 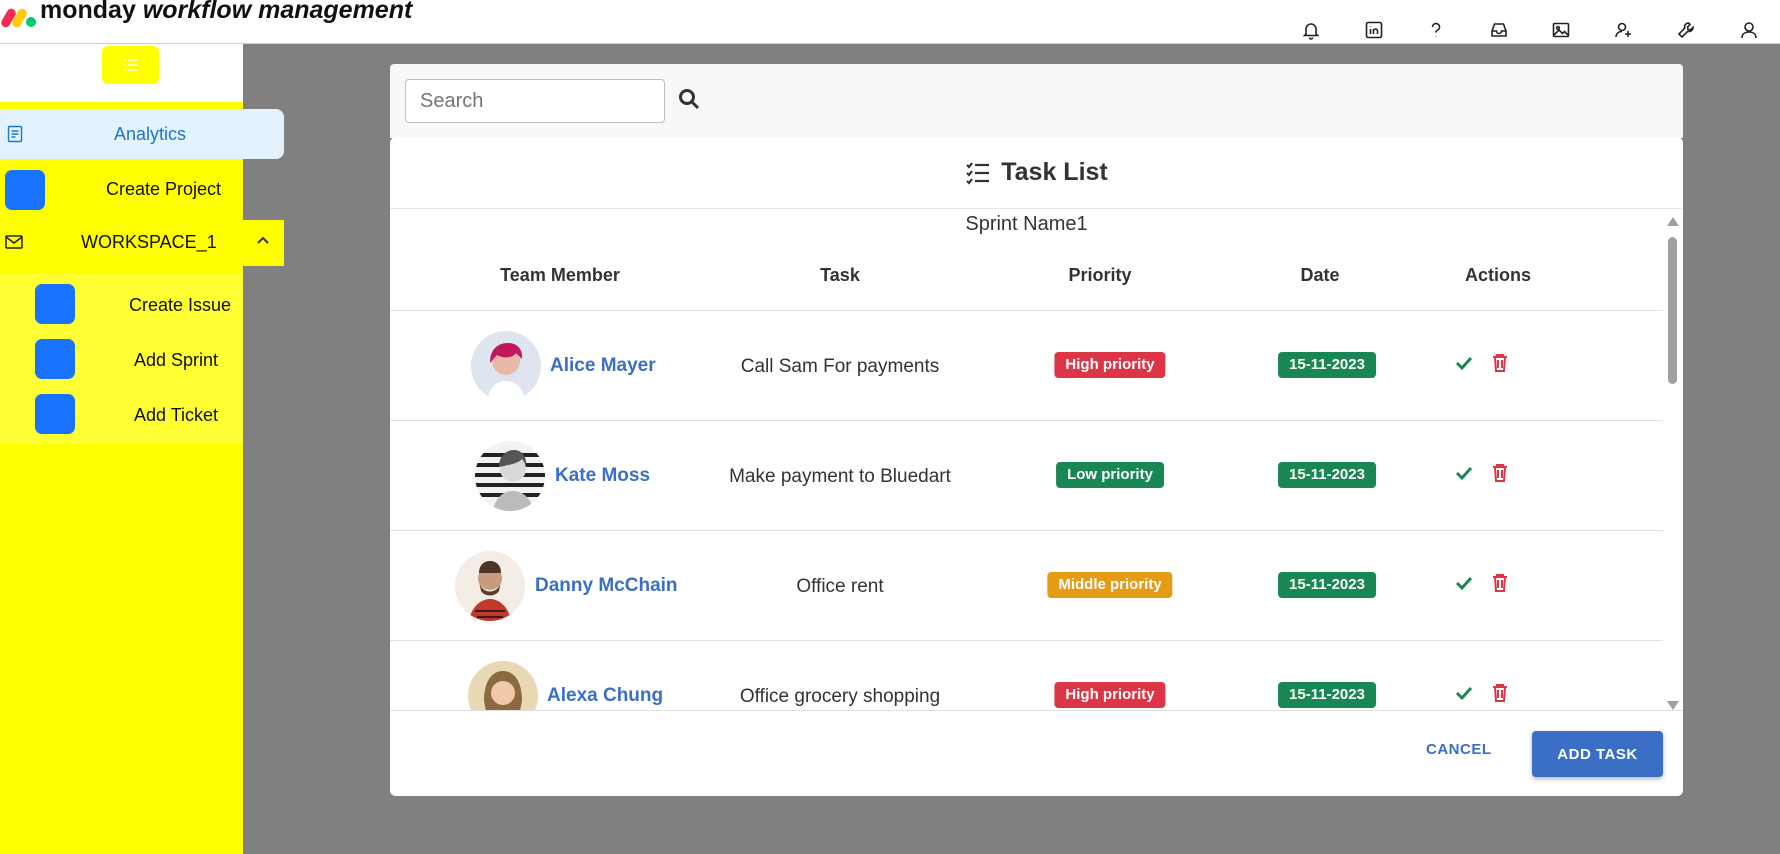 What do you see at coordinates (1036, 101) in the screenshot?
I see `search-bar` at bounding box center [1036, 101].